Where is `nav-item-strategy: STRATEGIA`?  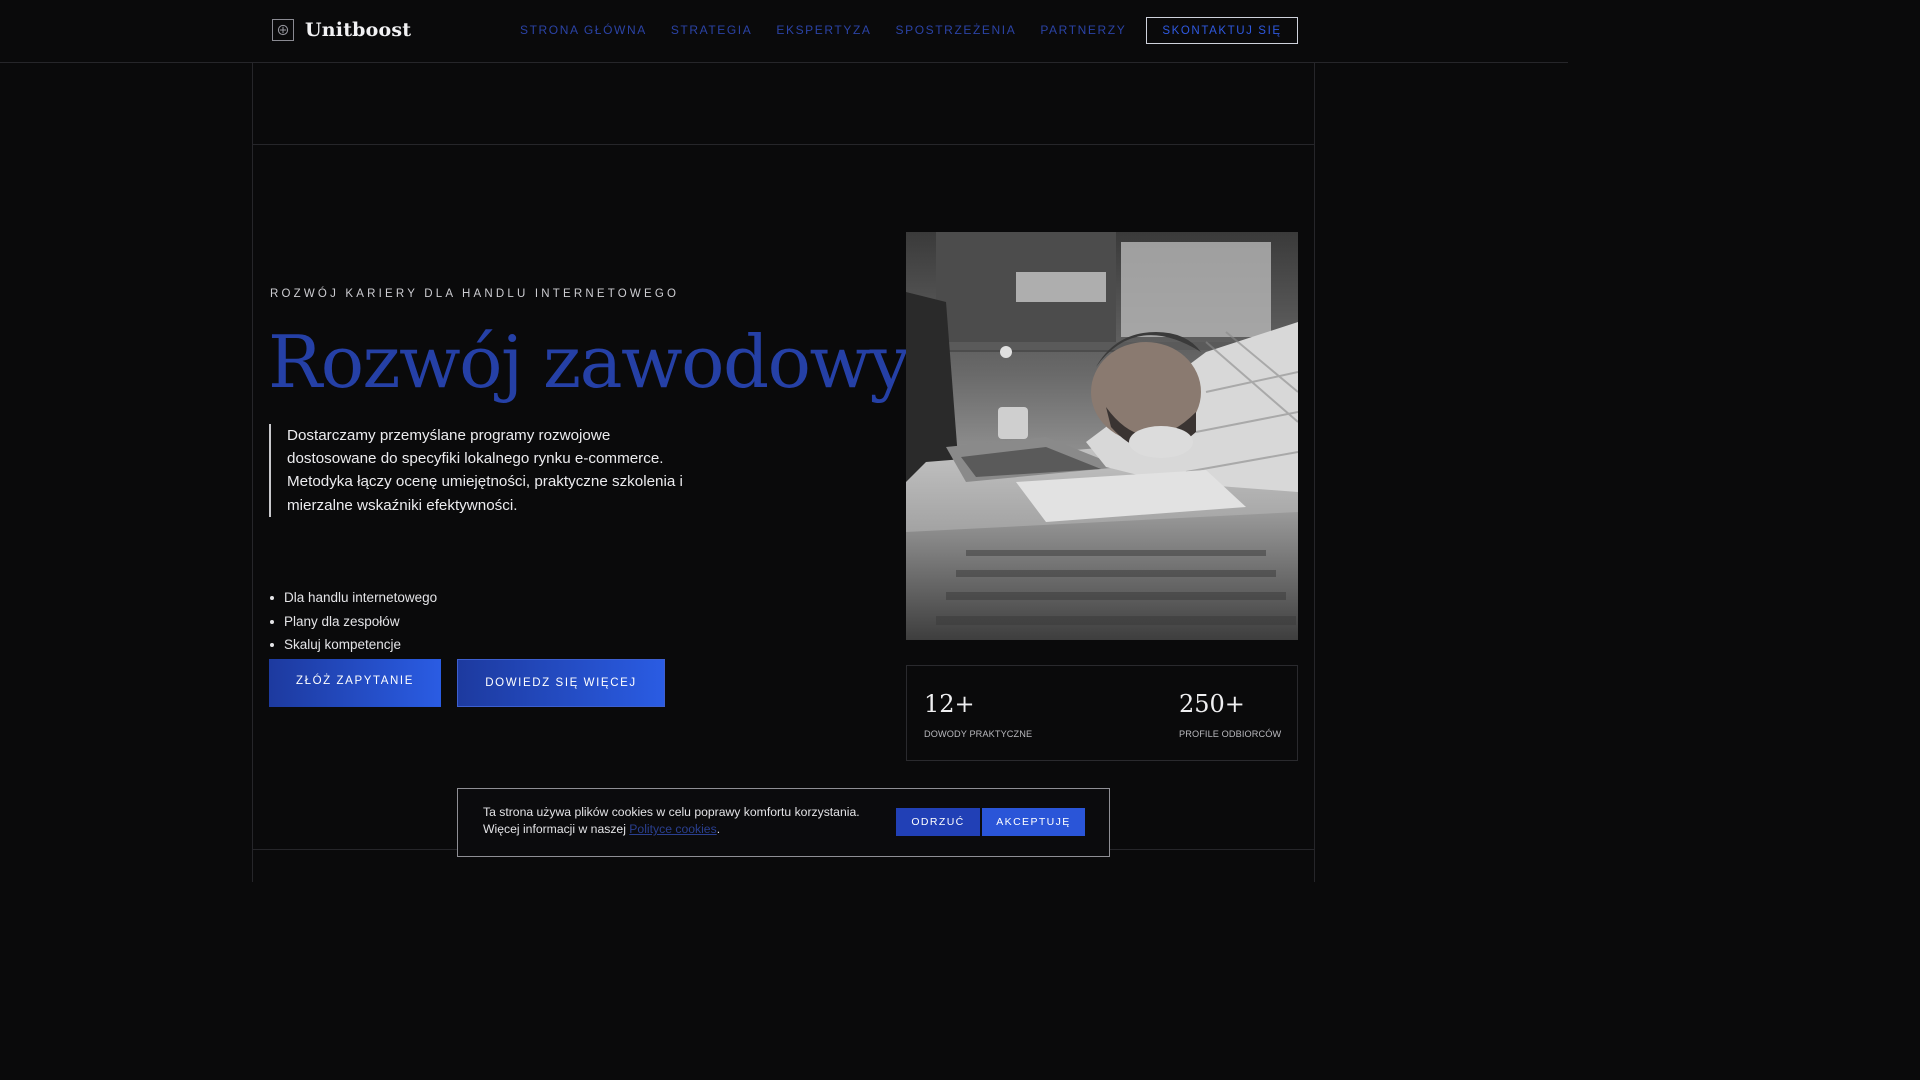
nav-item-strategy: STRATEGIA is located at coordinates (712, 30).